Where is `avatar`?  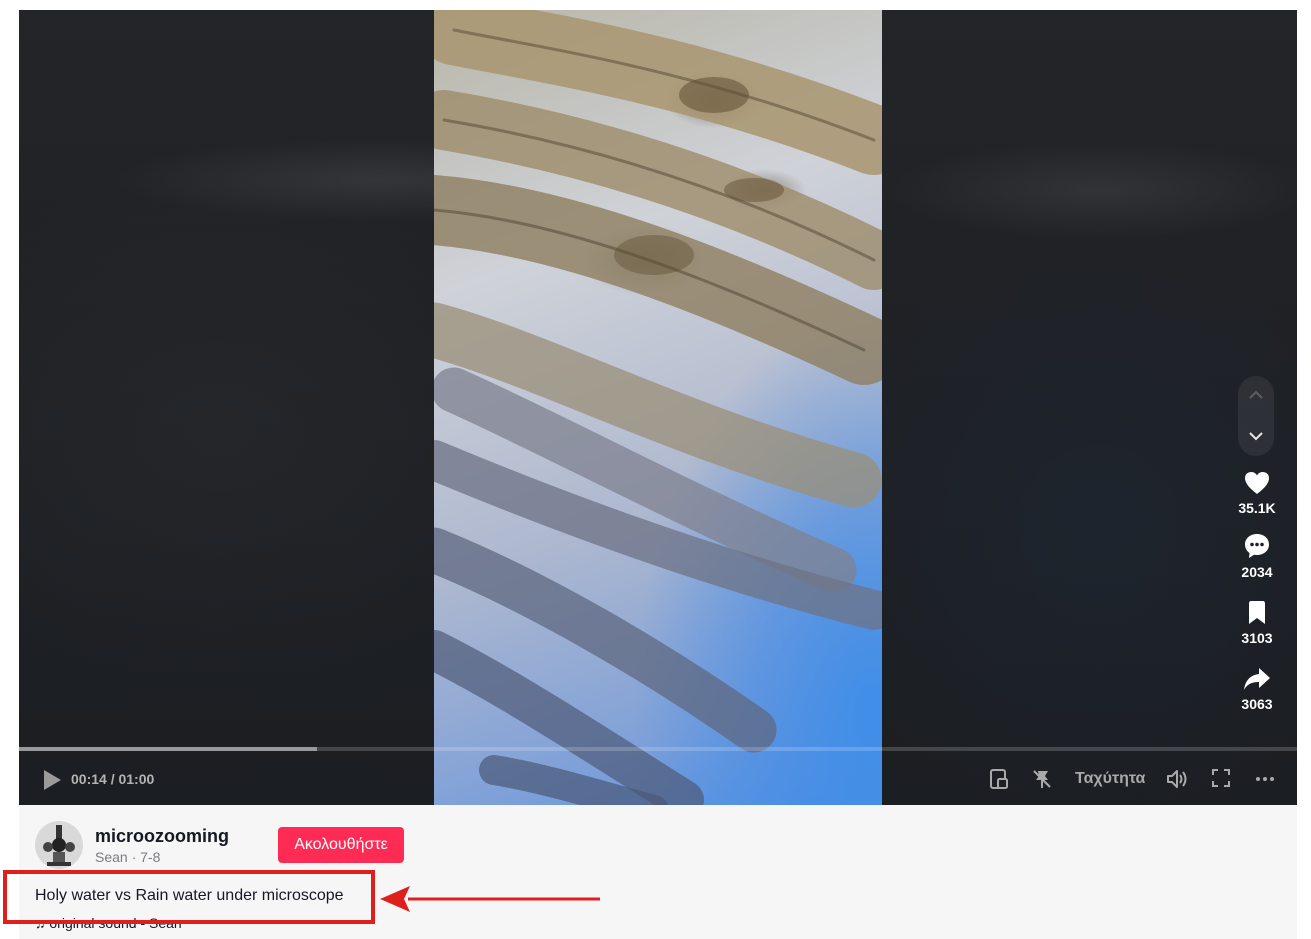 avatar is located at coordinates (59, 845).